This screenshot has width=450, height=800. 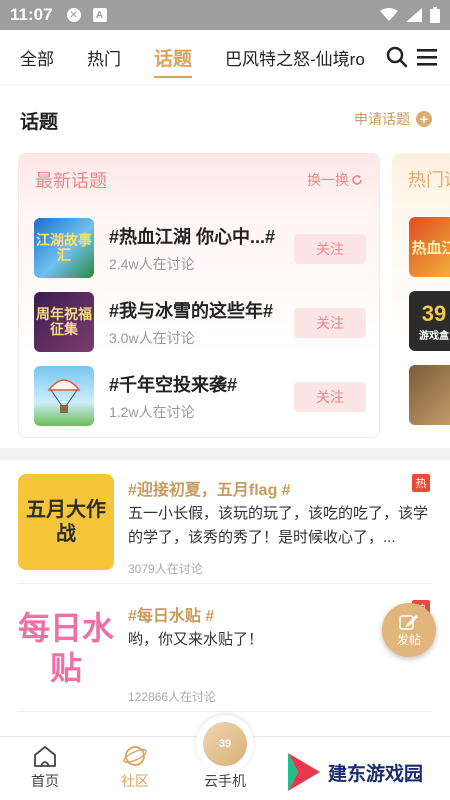 I want to click on plus-icon: +, so click(x=424, y=119).